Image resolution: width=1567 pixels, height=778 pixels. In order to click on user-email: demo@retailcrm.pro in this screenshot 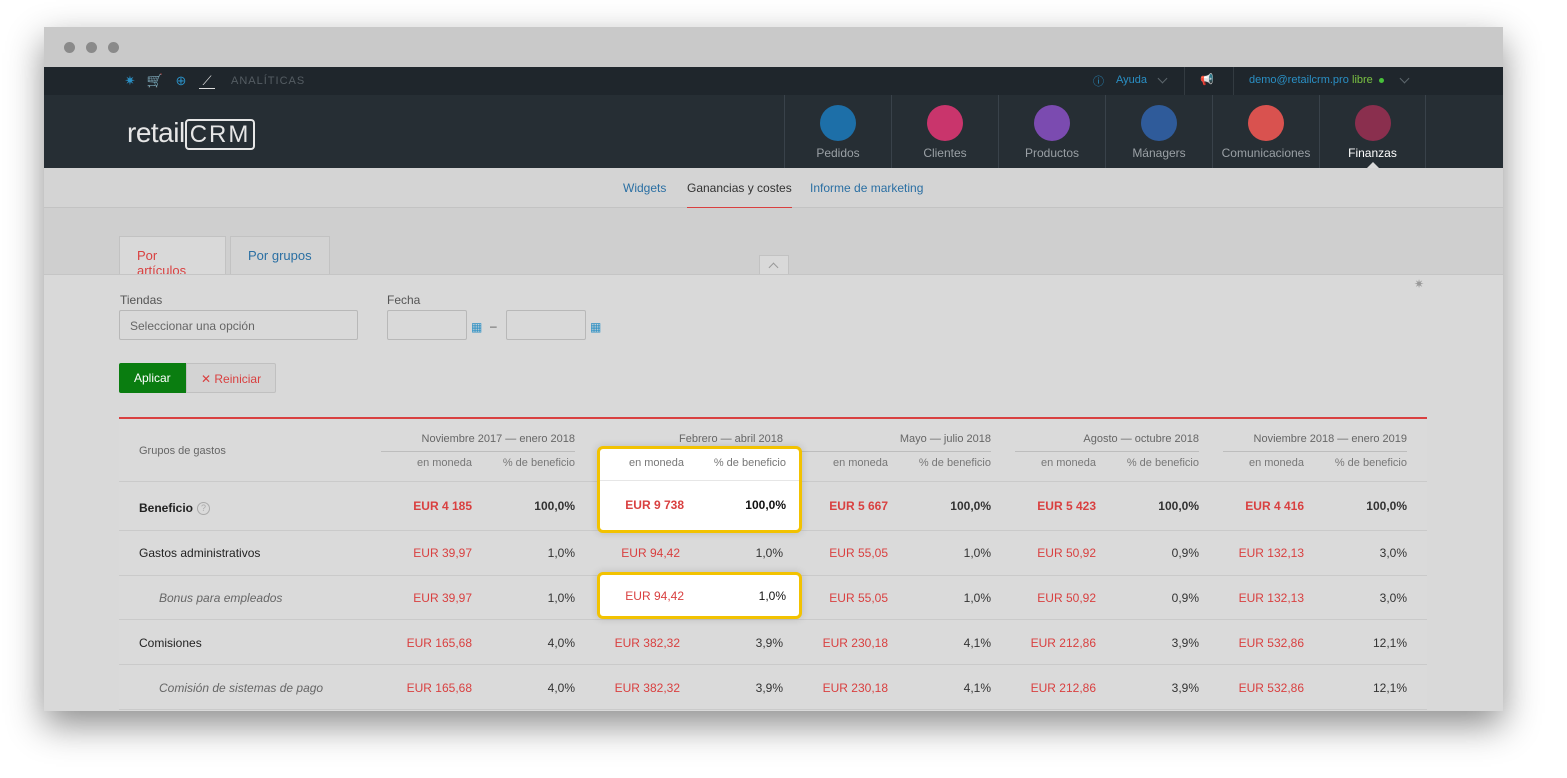, I will do `click(1299, 80)`.